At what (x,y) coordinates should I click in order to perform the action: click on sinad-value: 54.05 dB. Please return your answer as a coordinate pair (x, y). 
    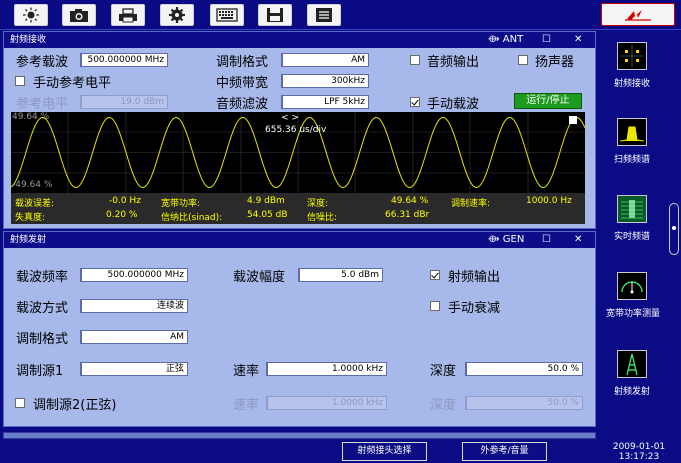
    Looking at the image, I should click on (267, 215).